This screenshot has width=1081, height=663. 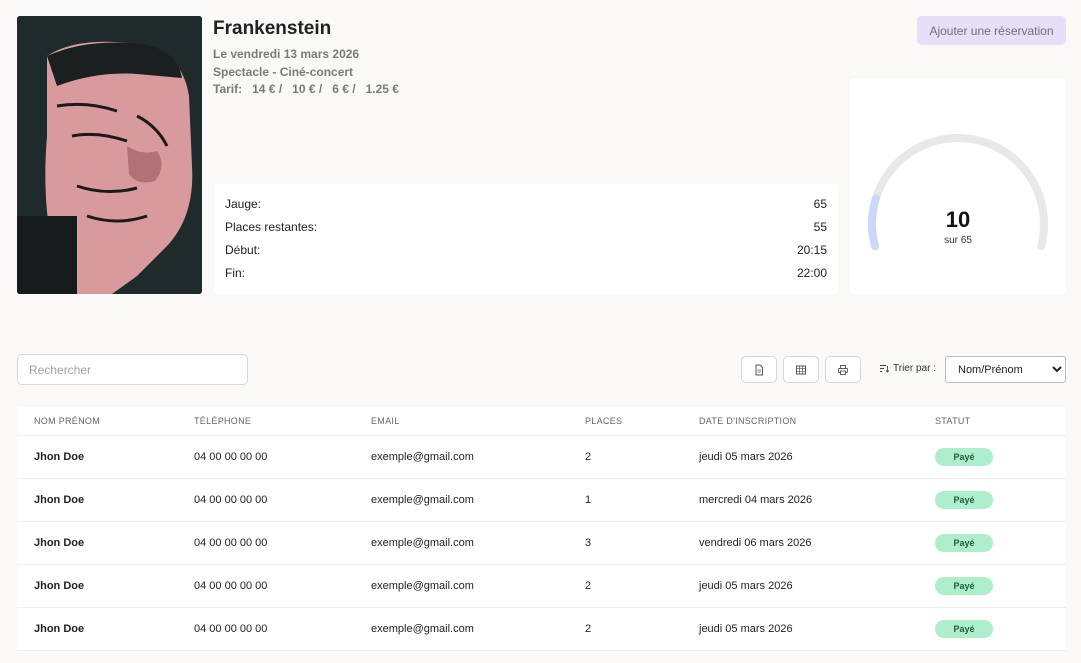 I want to click on sort-select: Nom/Prénom, so click(x=1005, y=369).